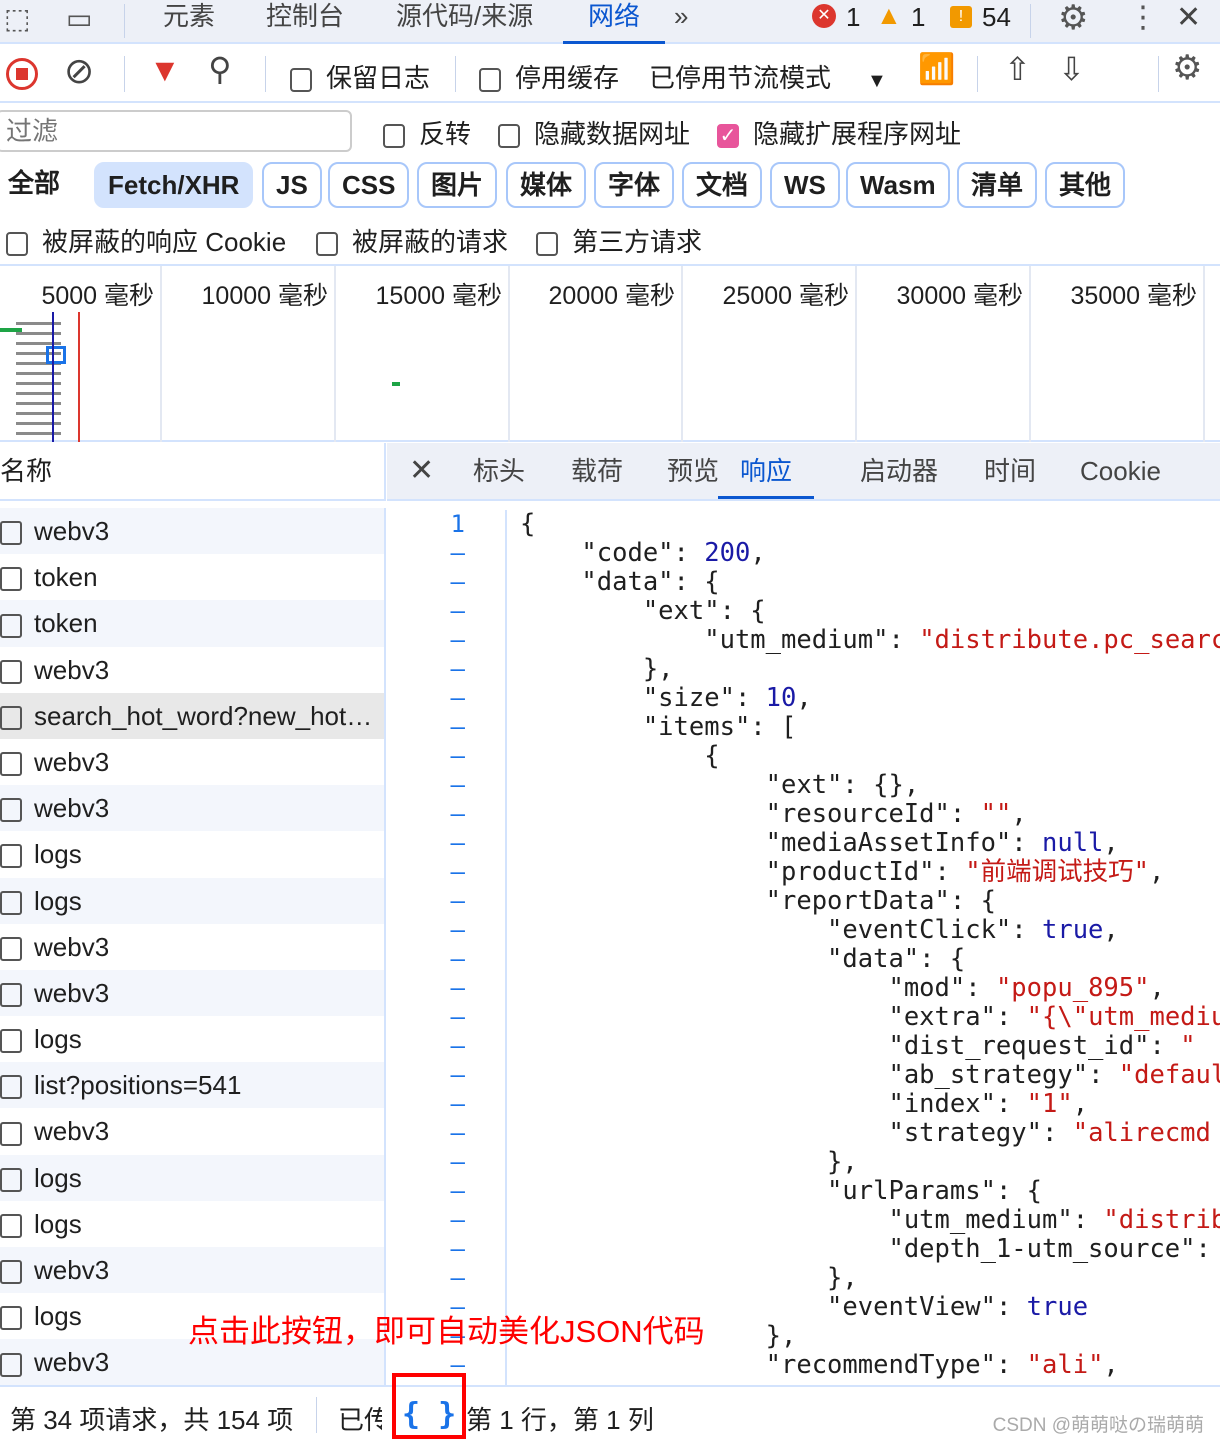 The image size is (1220, 1442). What do you see at coordinates (918, 17) in the screenshot?
I see `warning-count: 1` at bounding box center [918, 17].